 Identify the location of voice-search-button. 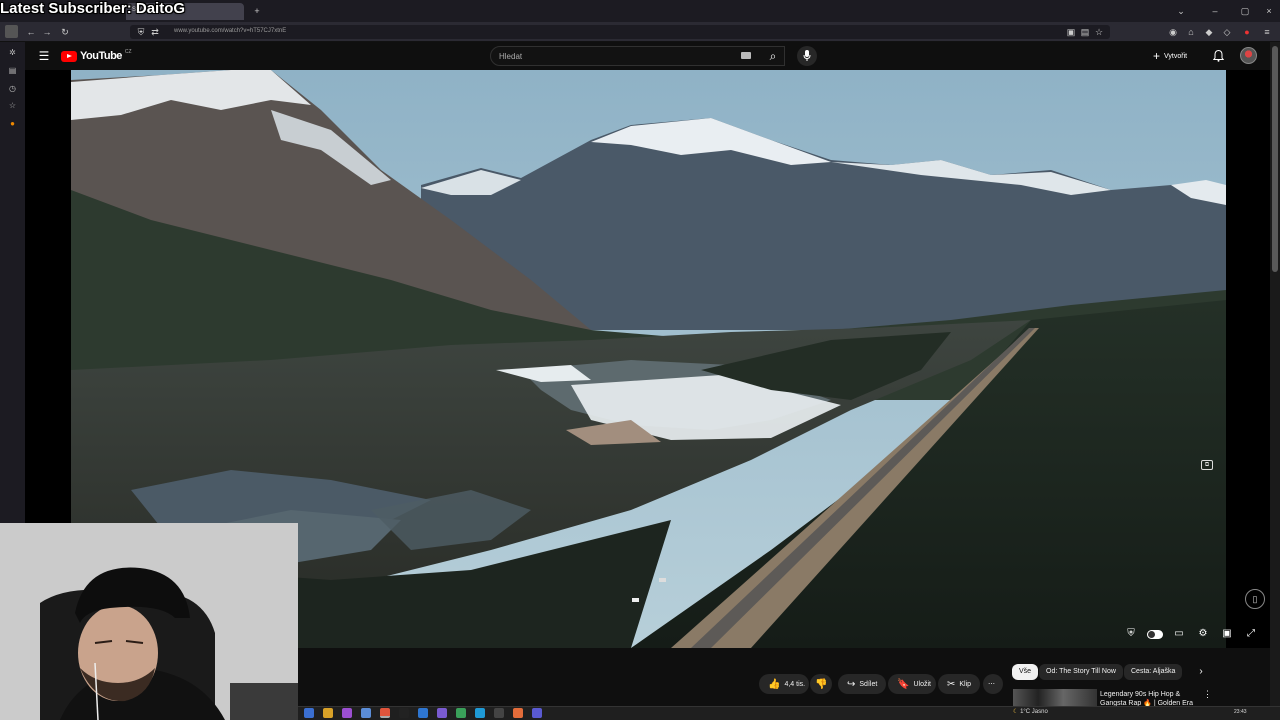
(807, 56).